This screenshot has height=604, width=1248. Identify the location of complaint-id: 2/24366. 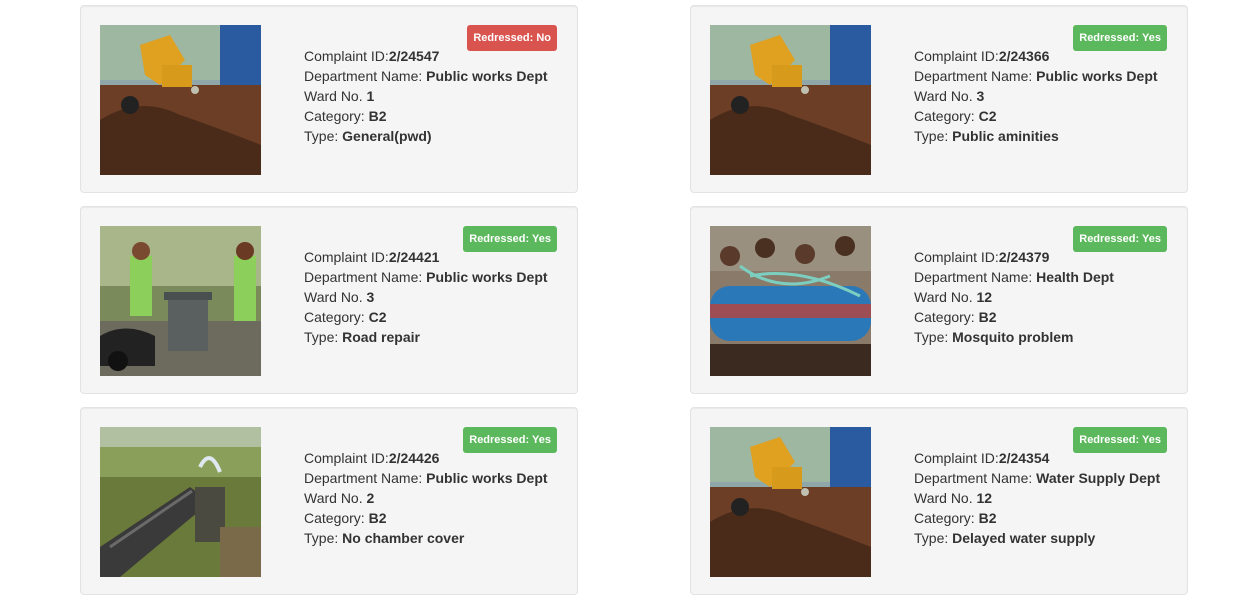
(1024, 56).